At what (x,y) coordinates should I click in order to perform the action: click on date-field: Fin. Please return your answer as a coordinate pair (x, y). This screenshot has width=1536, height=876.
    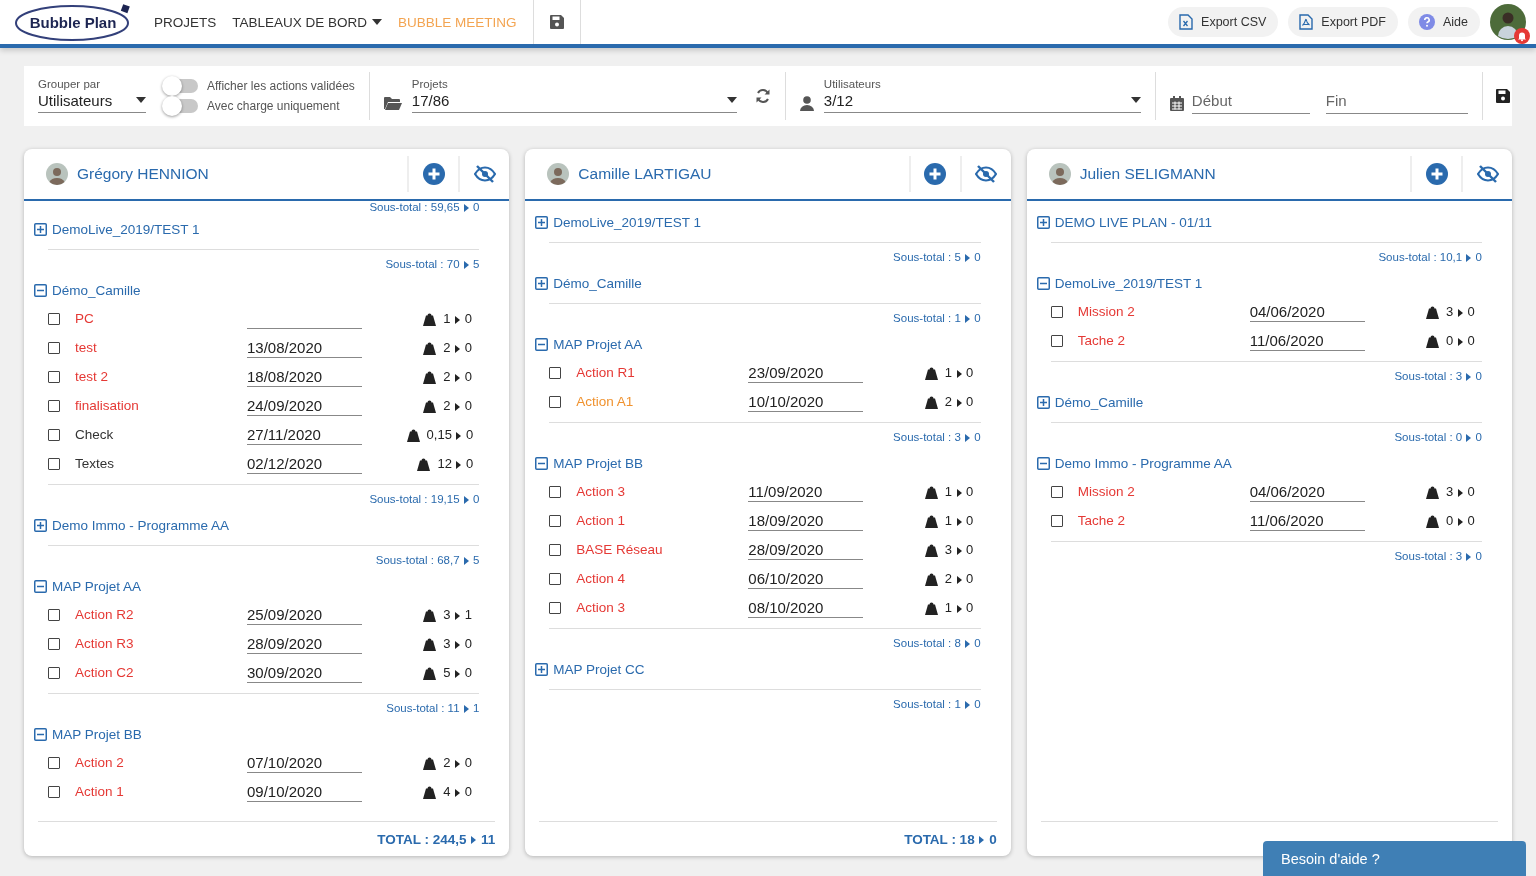
    Looking at the image, I should click on (1396, 101).